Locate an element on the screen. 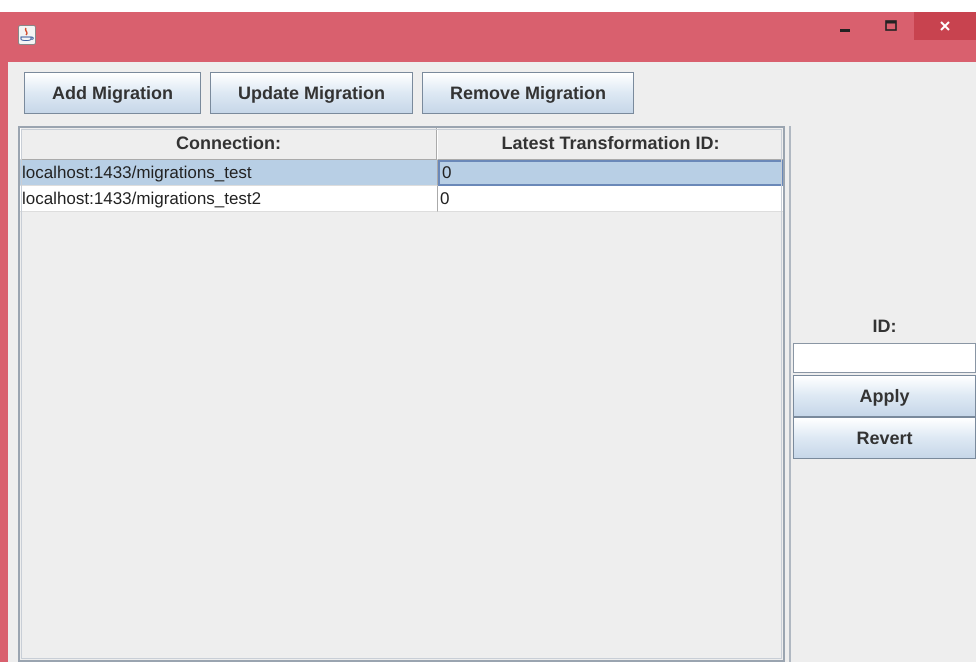 Image resolution: width=976 pixels, height=662 pixels. cup-icon is located at coordinates (27, 35).